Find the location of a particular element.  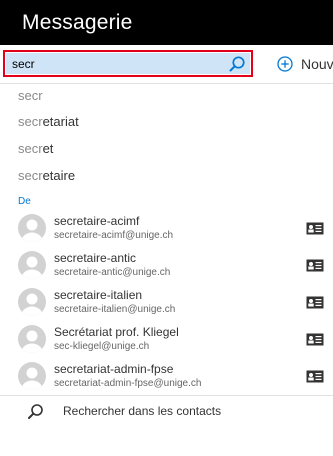

new-button: Nouve is located at coordinates (305, 64).